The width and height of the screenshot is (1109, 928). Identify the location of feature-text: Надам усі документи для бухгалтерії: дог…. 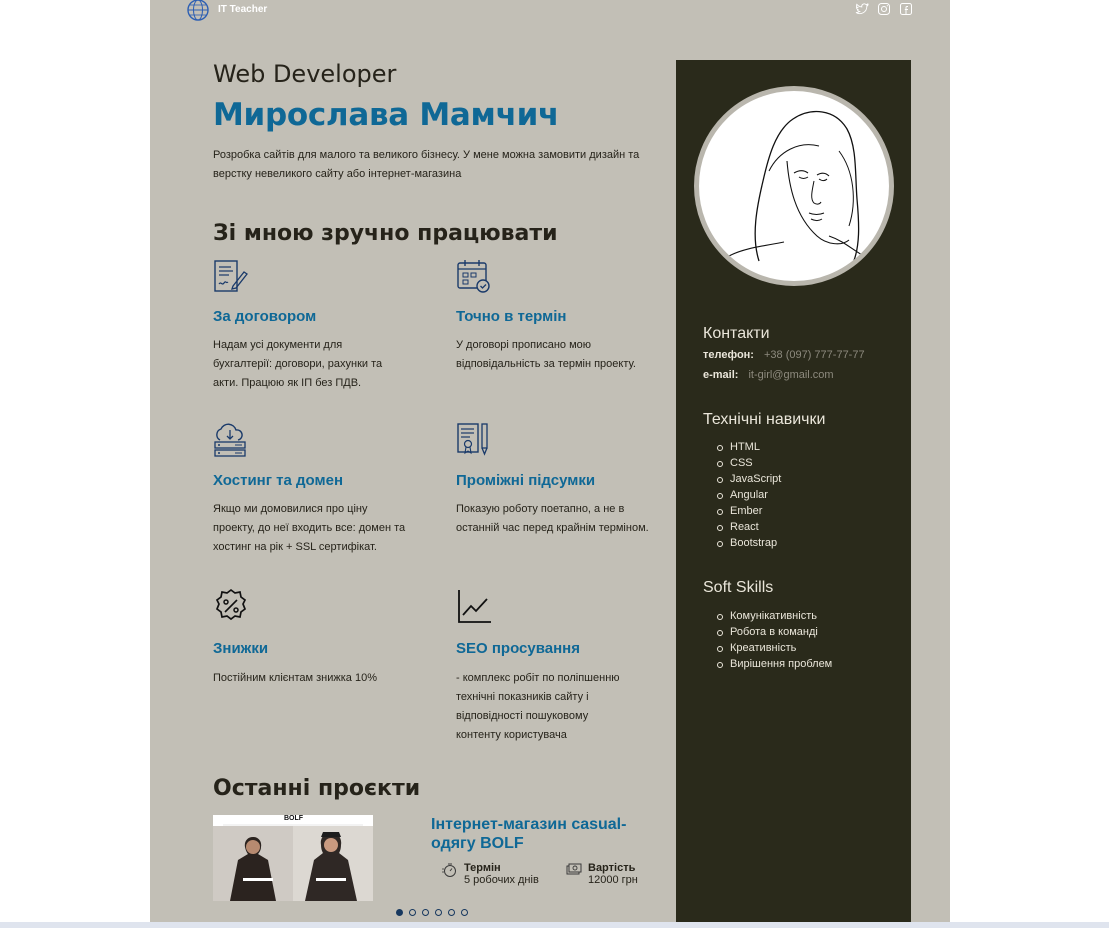
(298, 364).